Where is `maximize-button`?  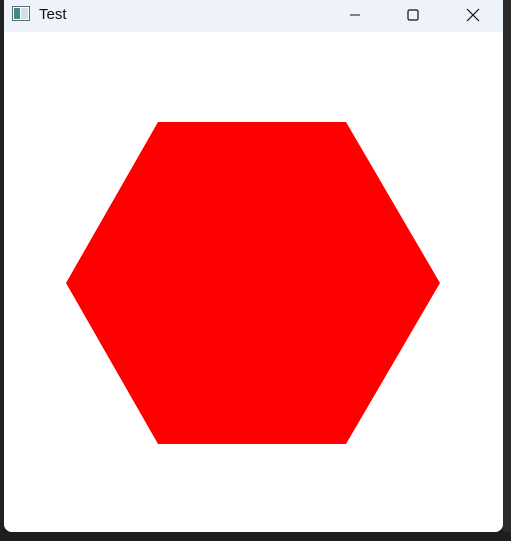 maximize-button is located at coordinates (413, 15).